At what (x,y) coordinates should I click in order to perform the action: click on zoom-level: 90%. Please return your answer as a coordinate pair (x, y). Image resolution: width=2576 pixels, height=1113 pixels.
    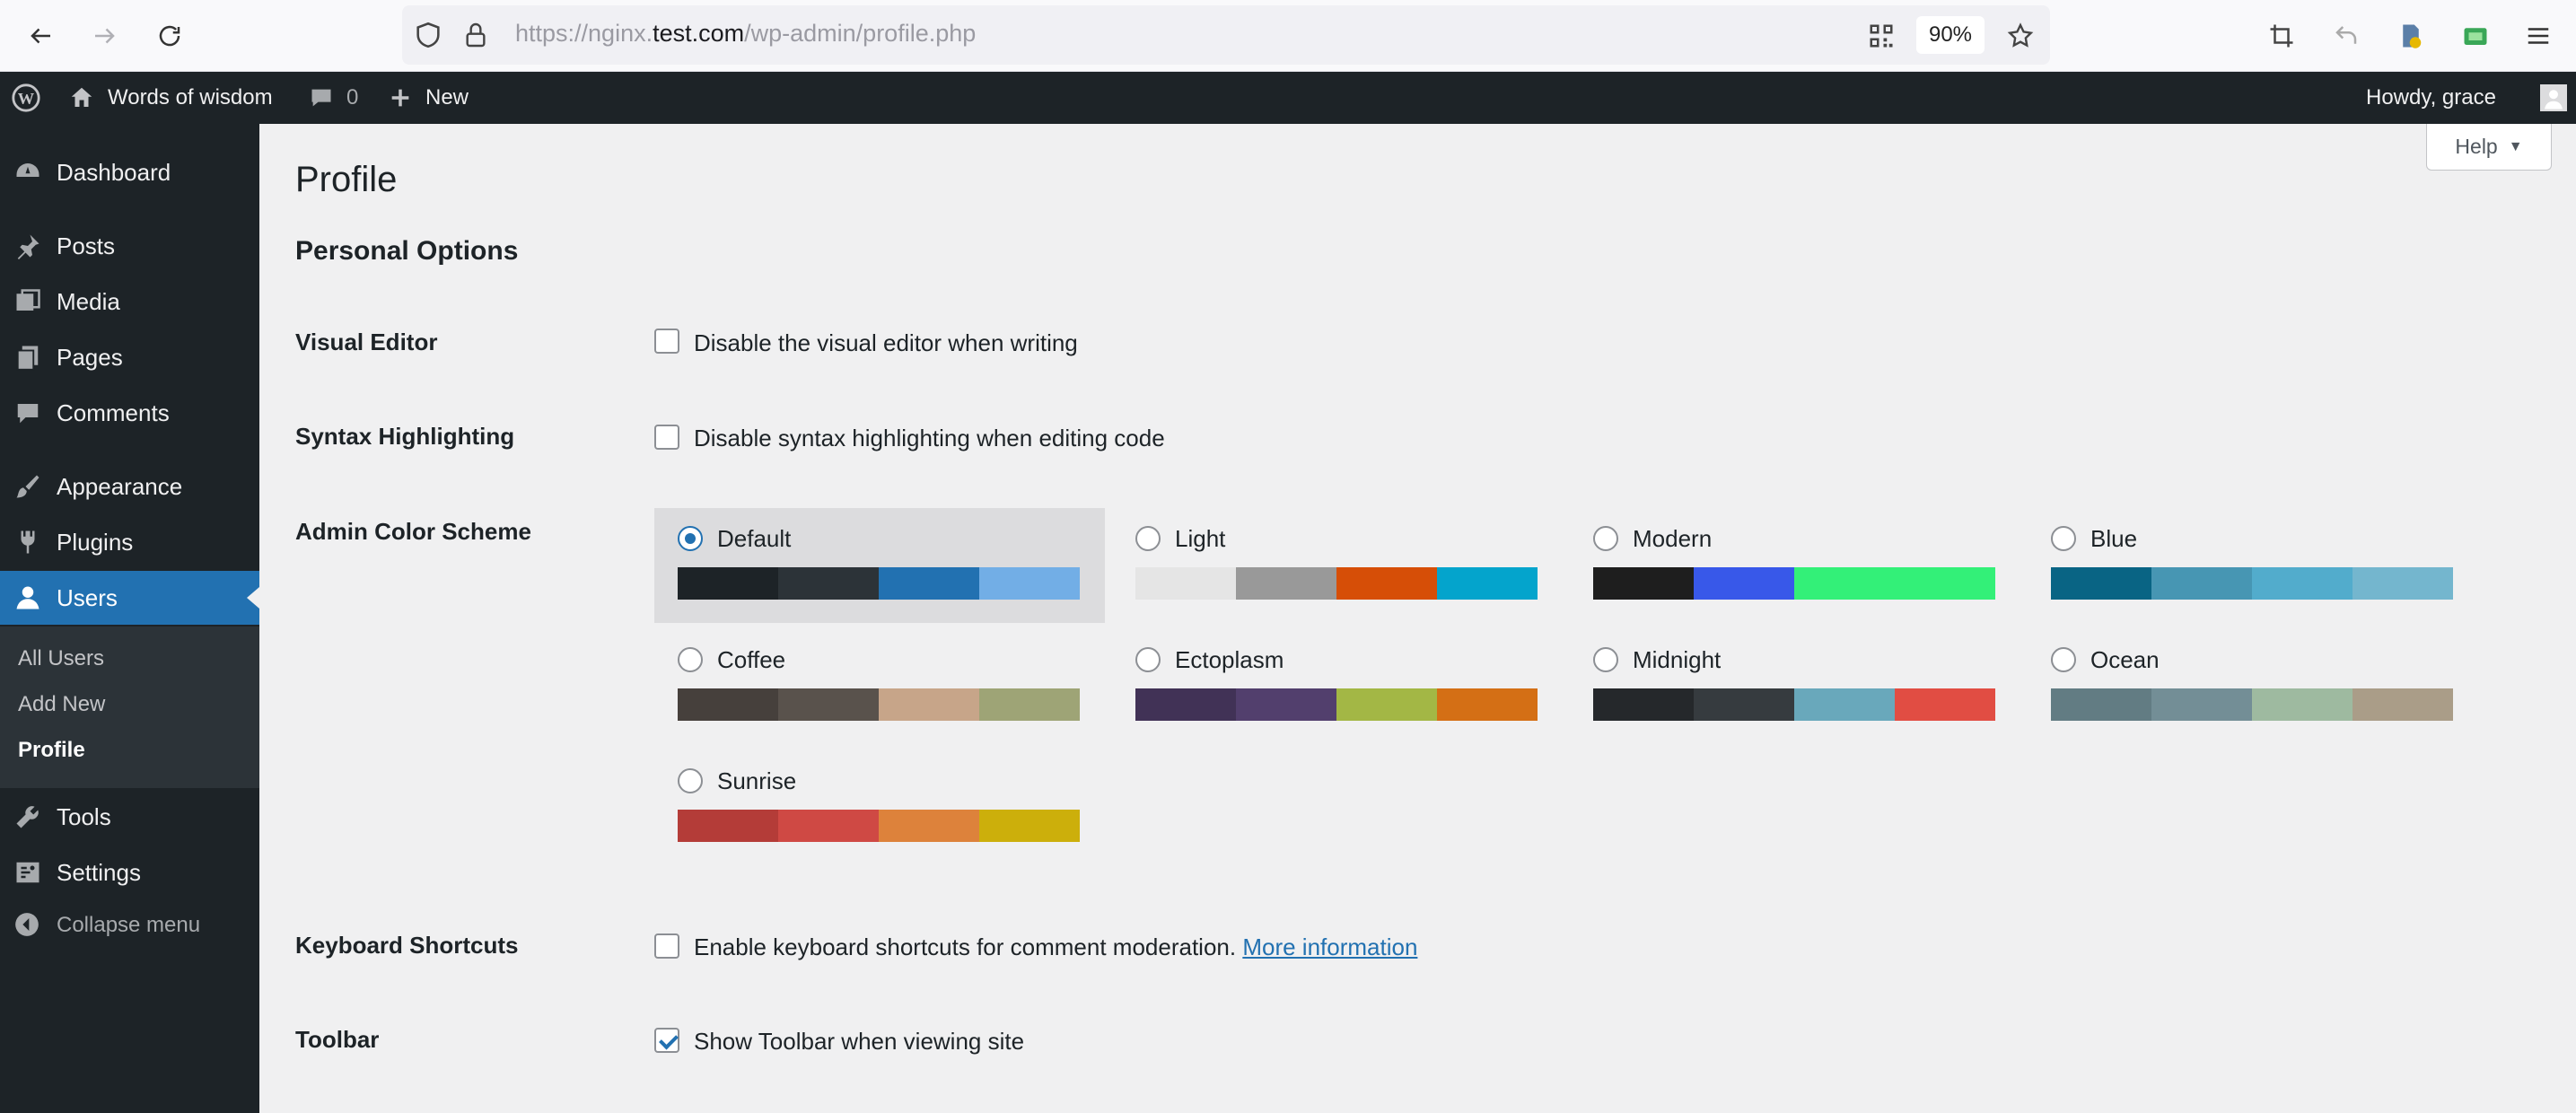
    Looking at the image, I should click on (1950, 35).